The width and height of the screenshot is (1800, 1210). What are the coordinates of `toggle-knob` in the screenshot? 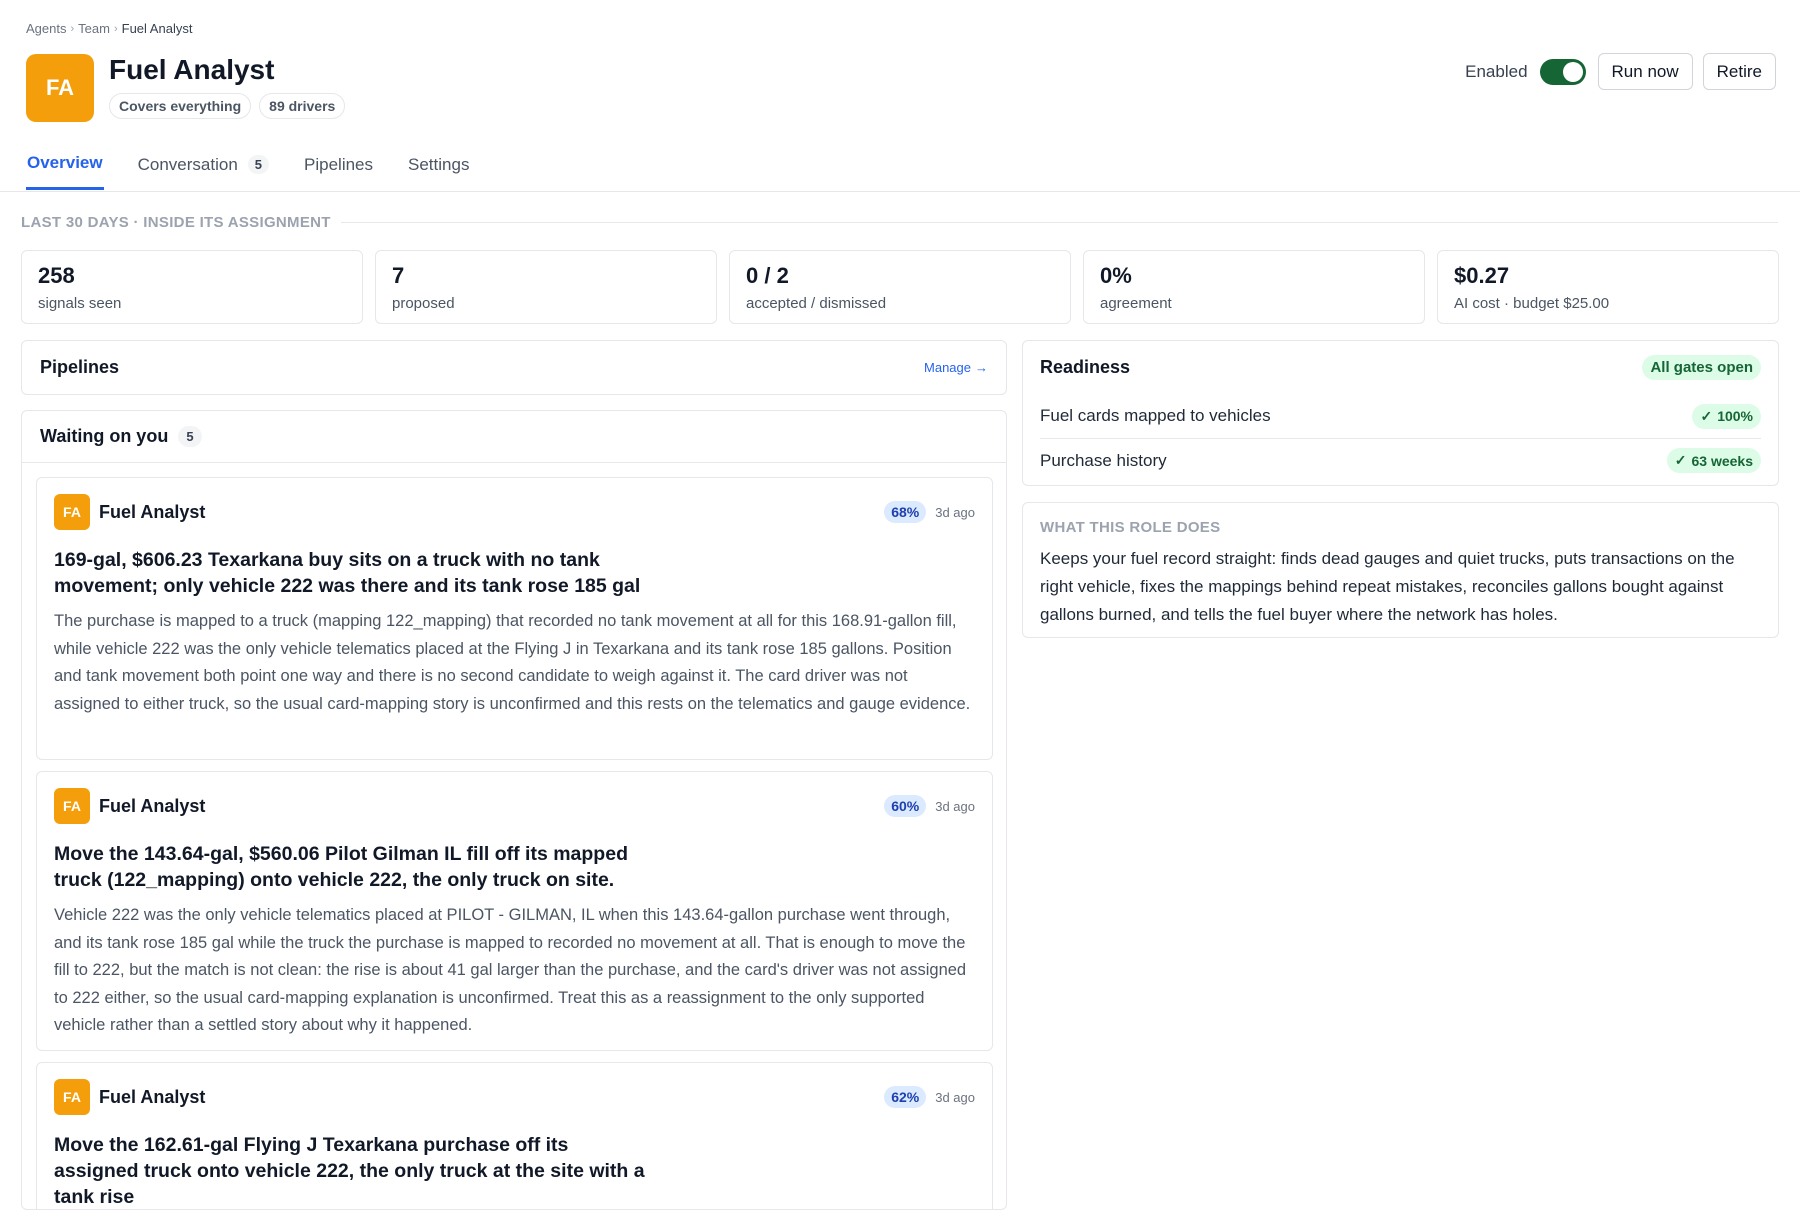 It's located at (1572, 71).